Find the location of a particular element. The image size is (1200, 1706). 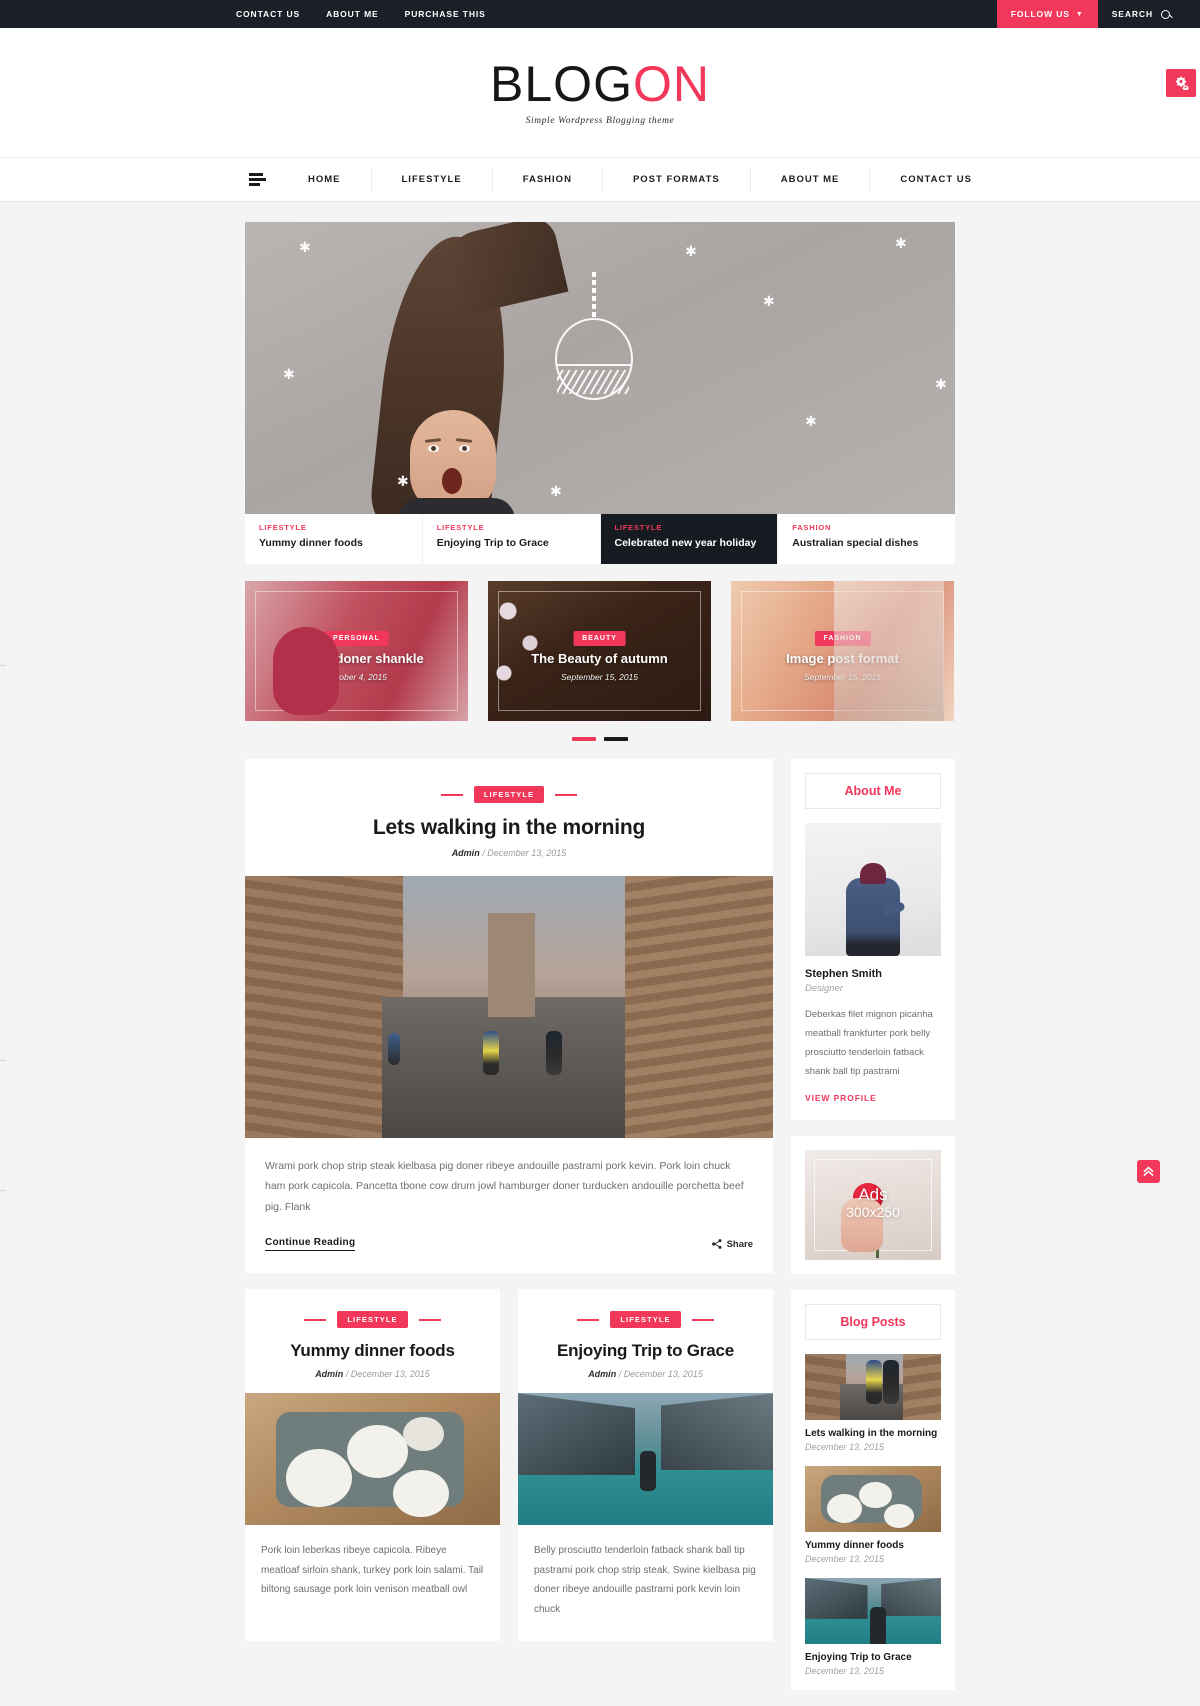

follow-us-label: FOLLOW US is located at coordinates (1040, 14).